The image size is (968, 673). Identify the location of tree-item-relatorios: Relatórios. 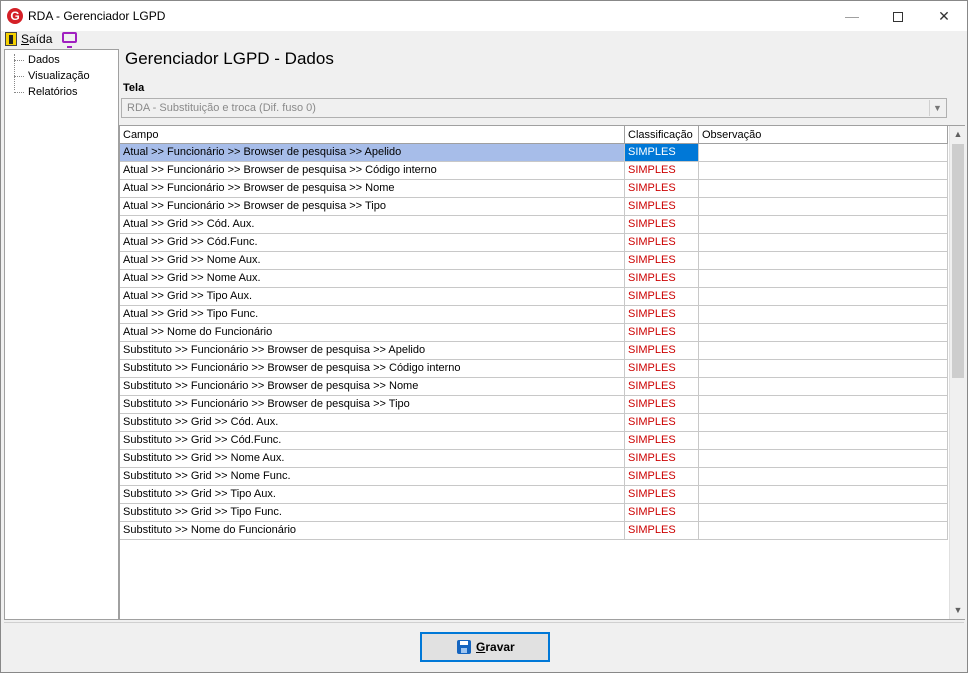
(46, 92).